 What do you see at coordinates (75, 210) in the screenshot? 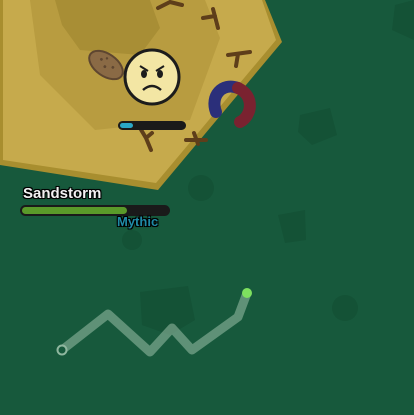
I see `mob-health-fill` at bounding box center [75, 210].